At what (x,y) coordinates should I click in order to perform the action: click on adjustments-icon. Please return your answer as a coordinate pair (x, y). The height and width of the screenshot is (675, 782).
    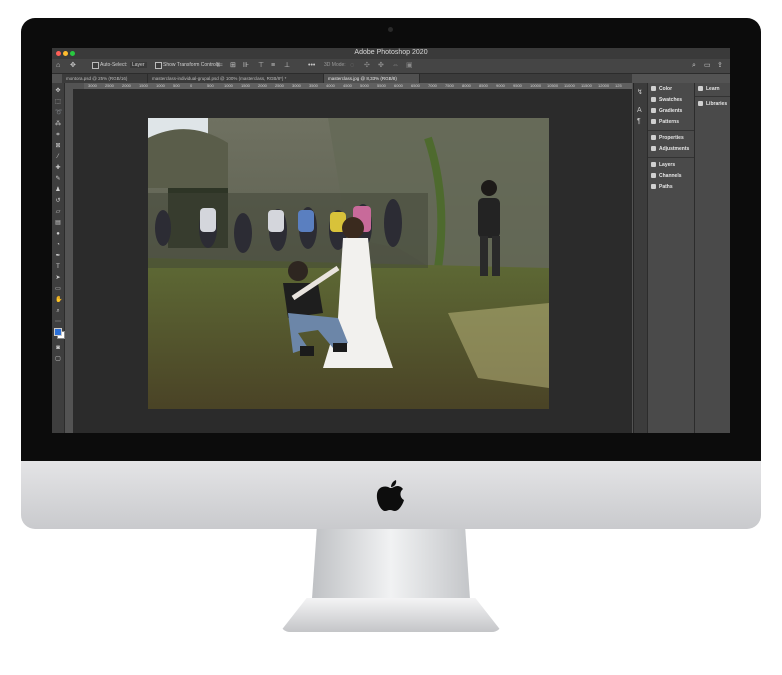
    Looking at the image, I should click on (653, 149).